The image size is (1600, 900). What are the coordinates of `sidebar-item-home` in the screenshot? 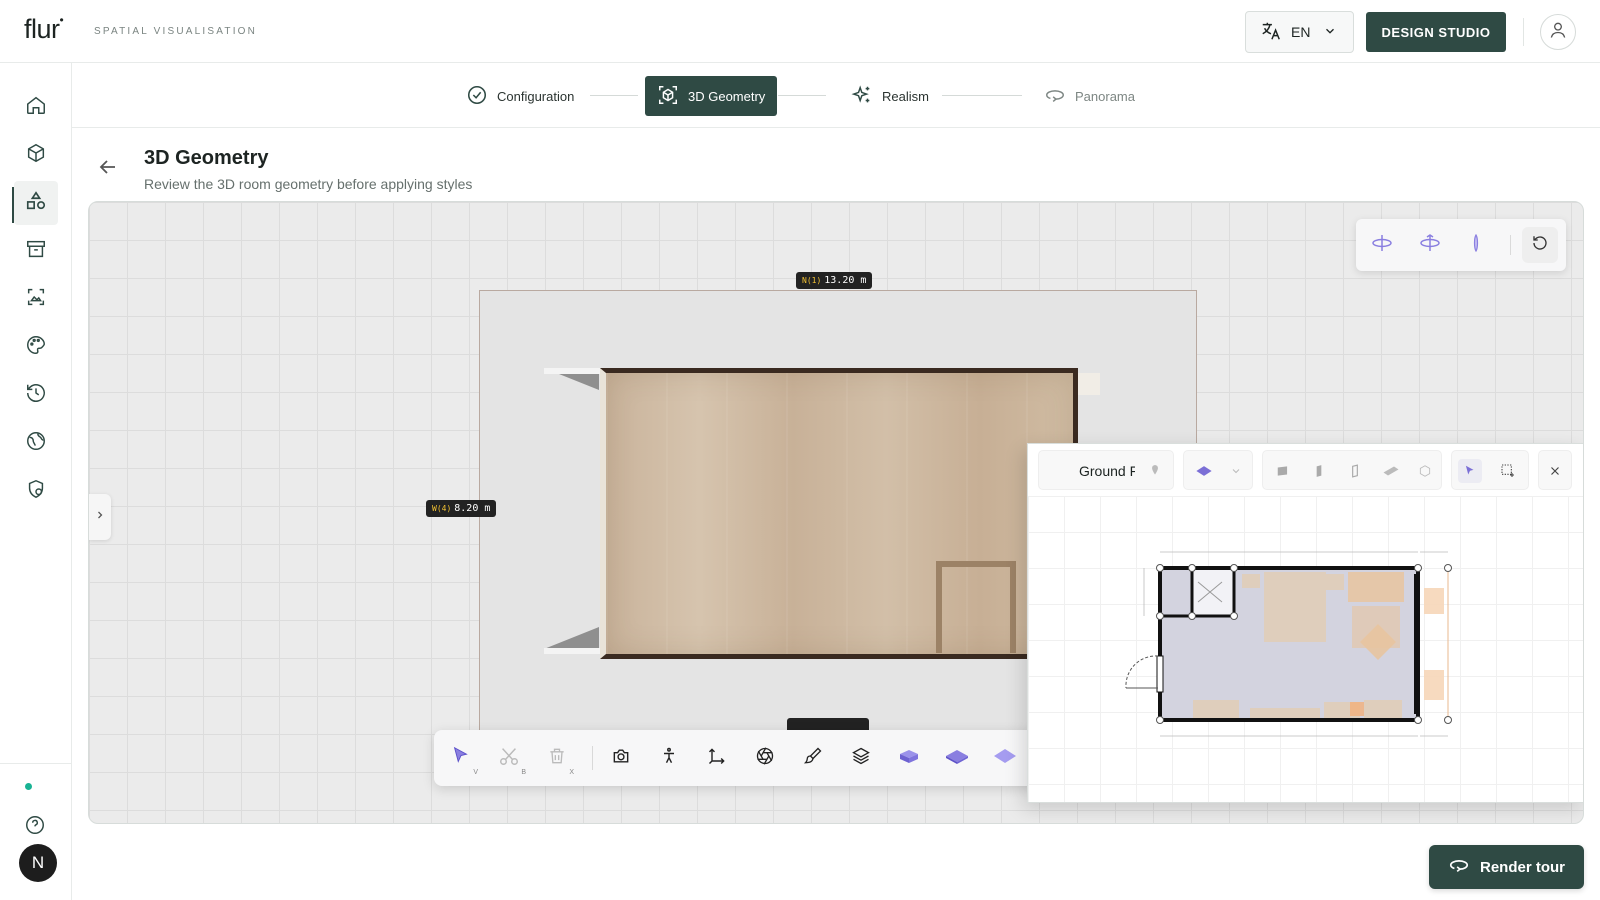 It's located at (36, 107).